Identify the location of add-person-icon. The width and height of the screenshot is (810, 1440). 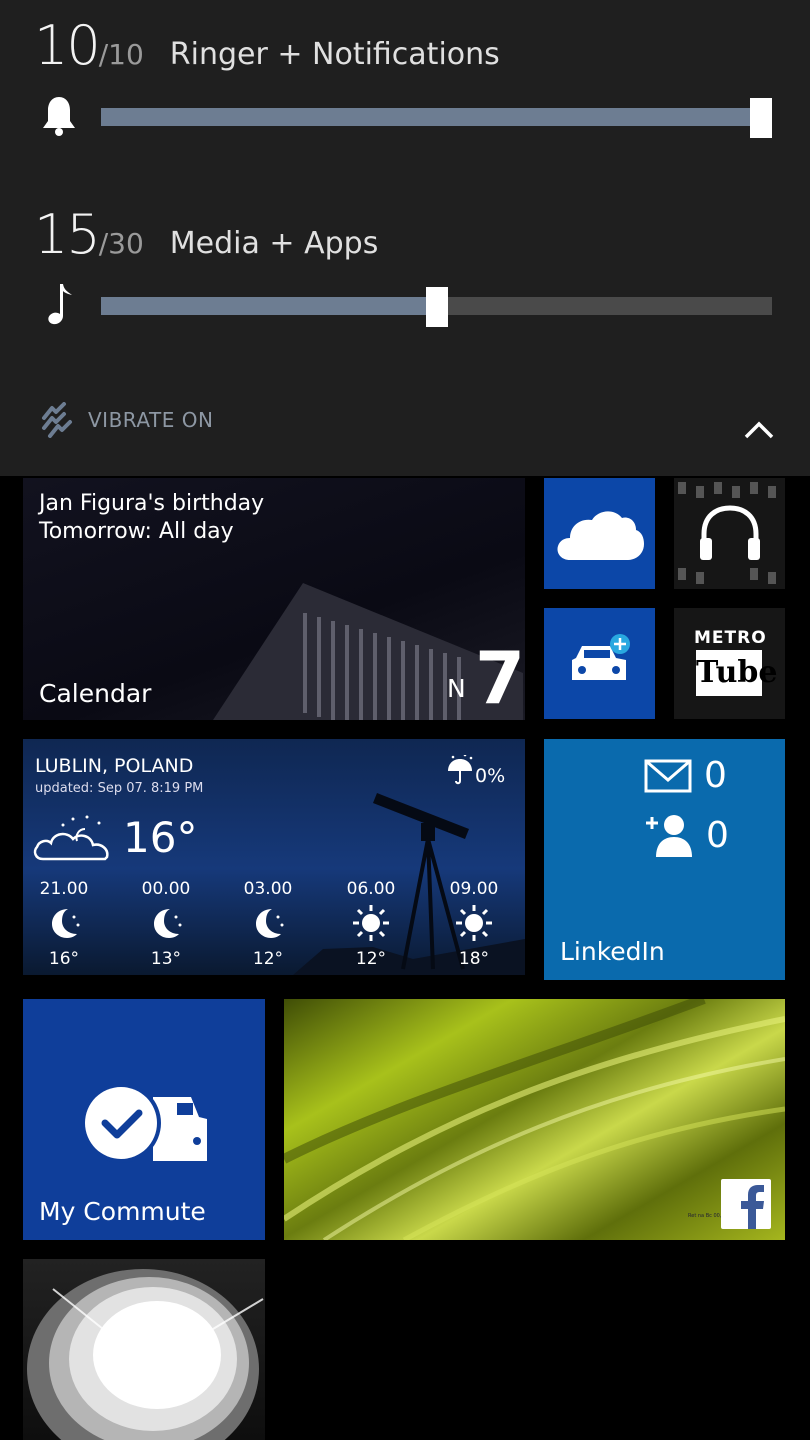
(669, 836).